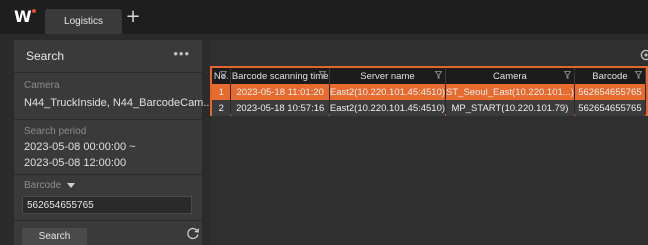  Describe the element at coordinates (610, 76) in the screenshot. I see `column-header-barcode: Barcode` at that location.